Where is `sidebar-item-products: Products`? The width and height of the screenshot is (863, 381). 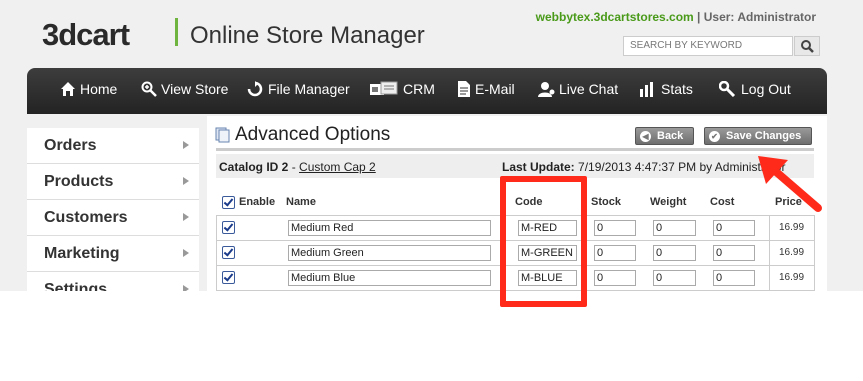 sidebar-item-products: Products is located at coordinates (113, 182).